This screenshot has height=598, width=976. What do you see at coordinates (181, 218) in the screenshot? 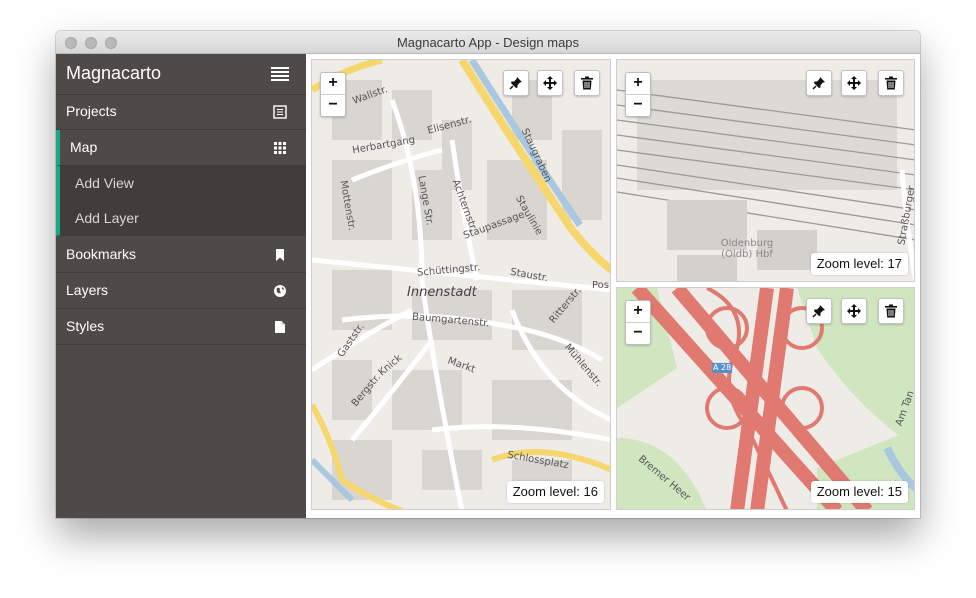
I see `sidebar-subitem-add-layer: Add Layer` at bounding box center [181, 218].